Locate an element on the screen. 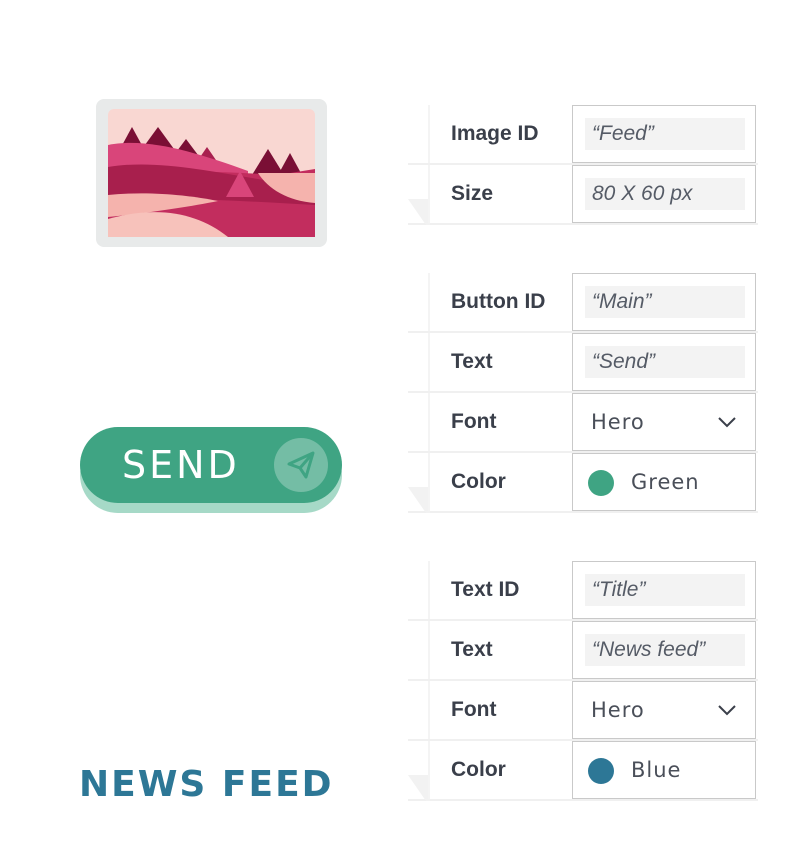 The height and width of the screenshot is (855, 810). button-text-value: “Send” is located at coordinates (624, 361).